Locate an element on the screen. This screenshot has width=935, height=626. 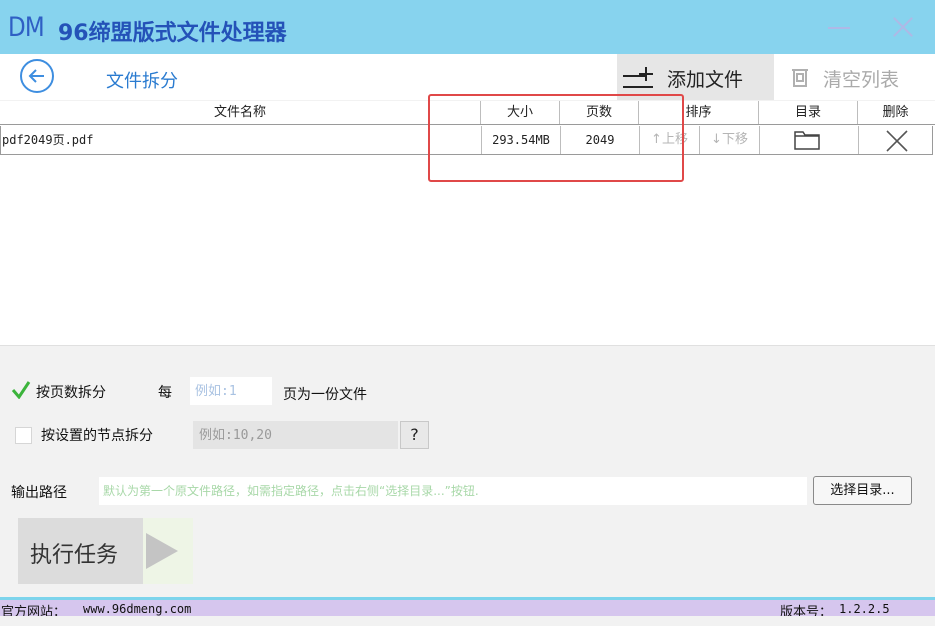
column-header-delete: 删除 is located at coordinates (895, 112).